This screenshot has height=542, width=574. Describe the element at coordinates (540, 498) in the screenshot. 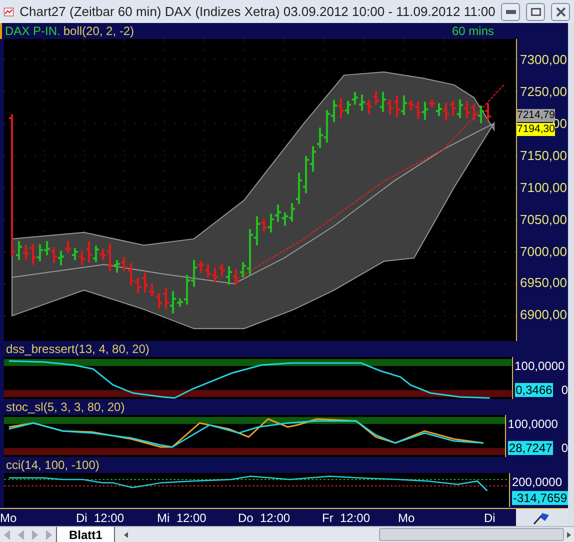

I see `value-badge: -314,7659` at that location.